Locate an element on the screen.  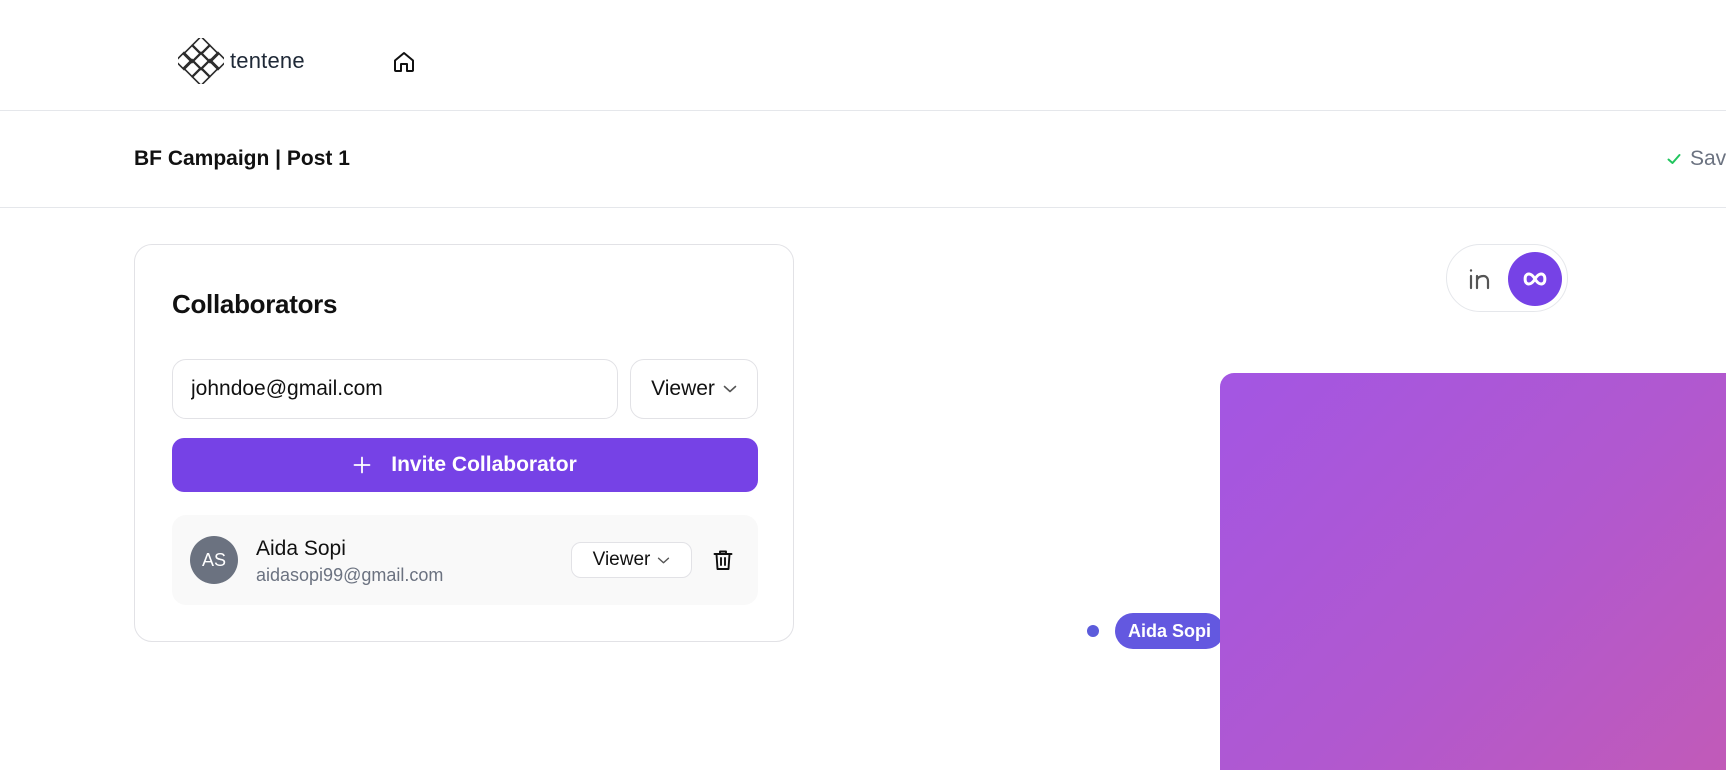
home-button is located at coordinates (404, 62).